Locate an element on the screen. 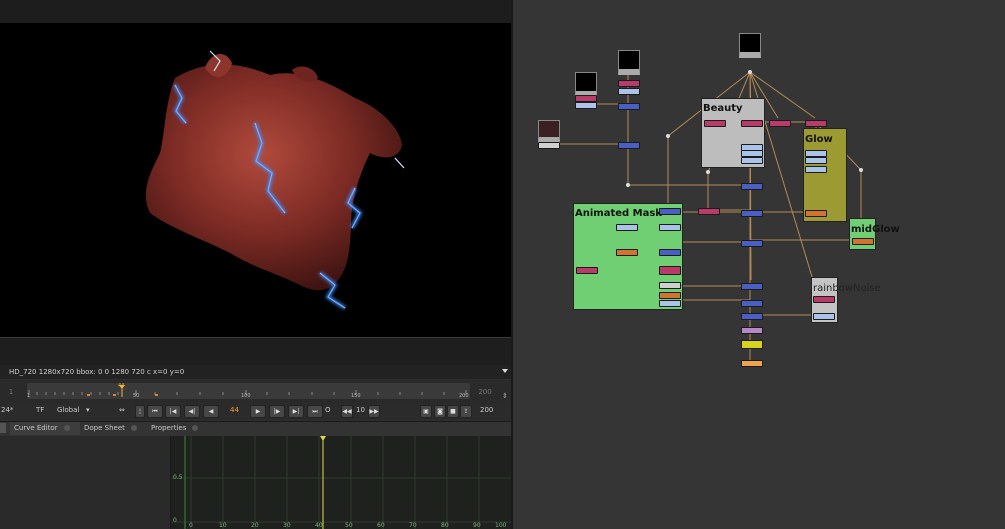  step-forward-icon: ▶▶ is located at coordinates (374, 411).